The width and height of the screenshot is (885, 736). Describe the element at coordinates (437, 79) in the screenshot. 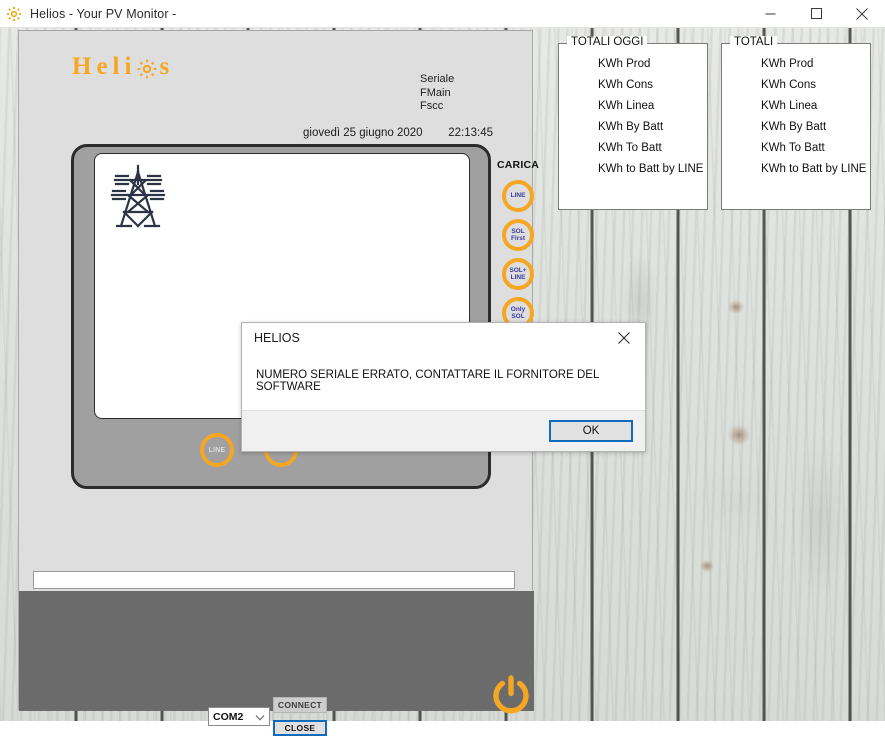

I see `serial-label: Seriale` at that location.